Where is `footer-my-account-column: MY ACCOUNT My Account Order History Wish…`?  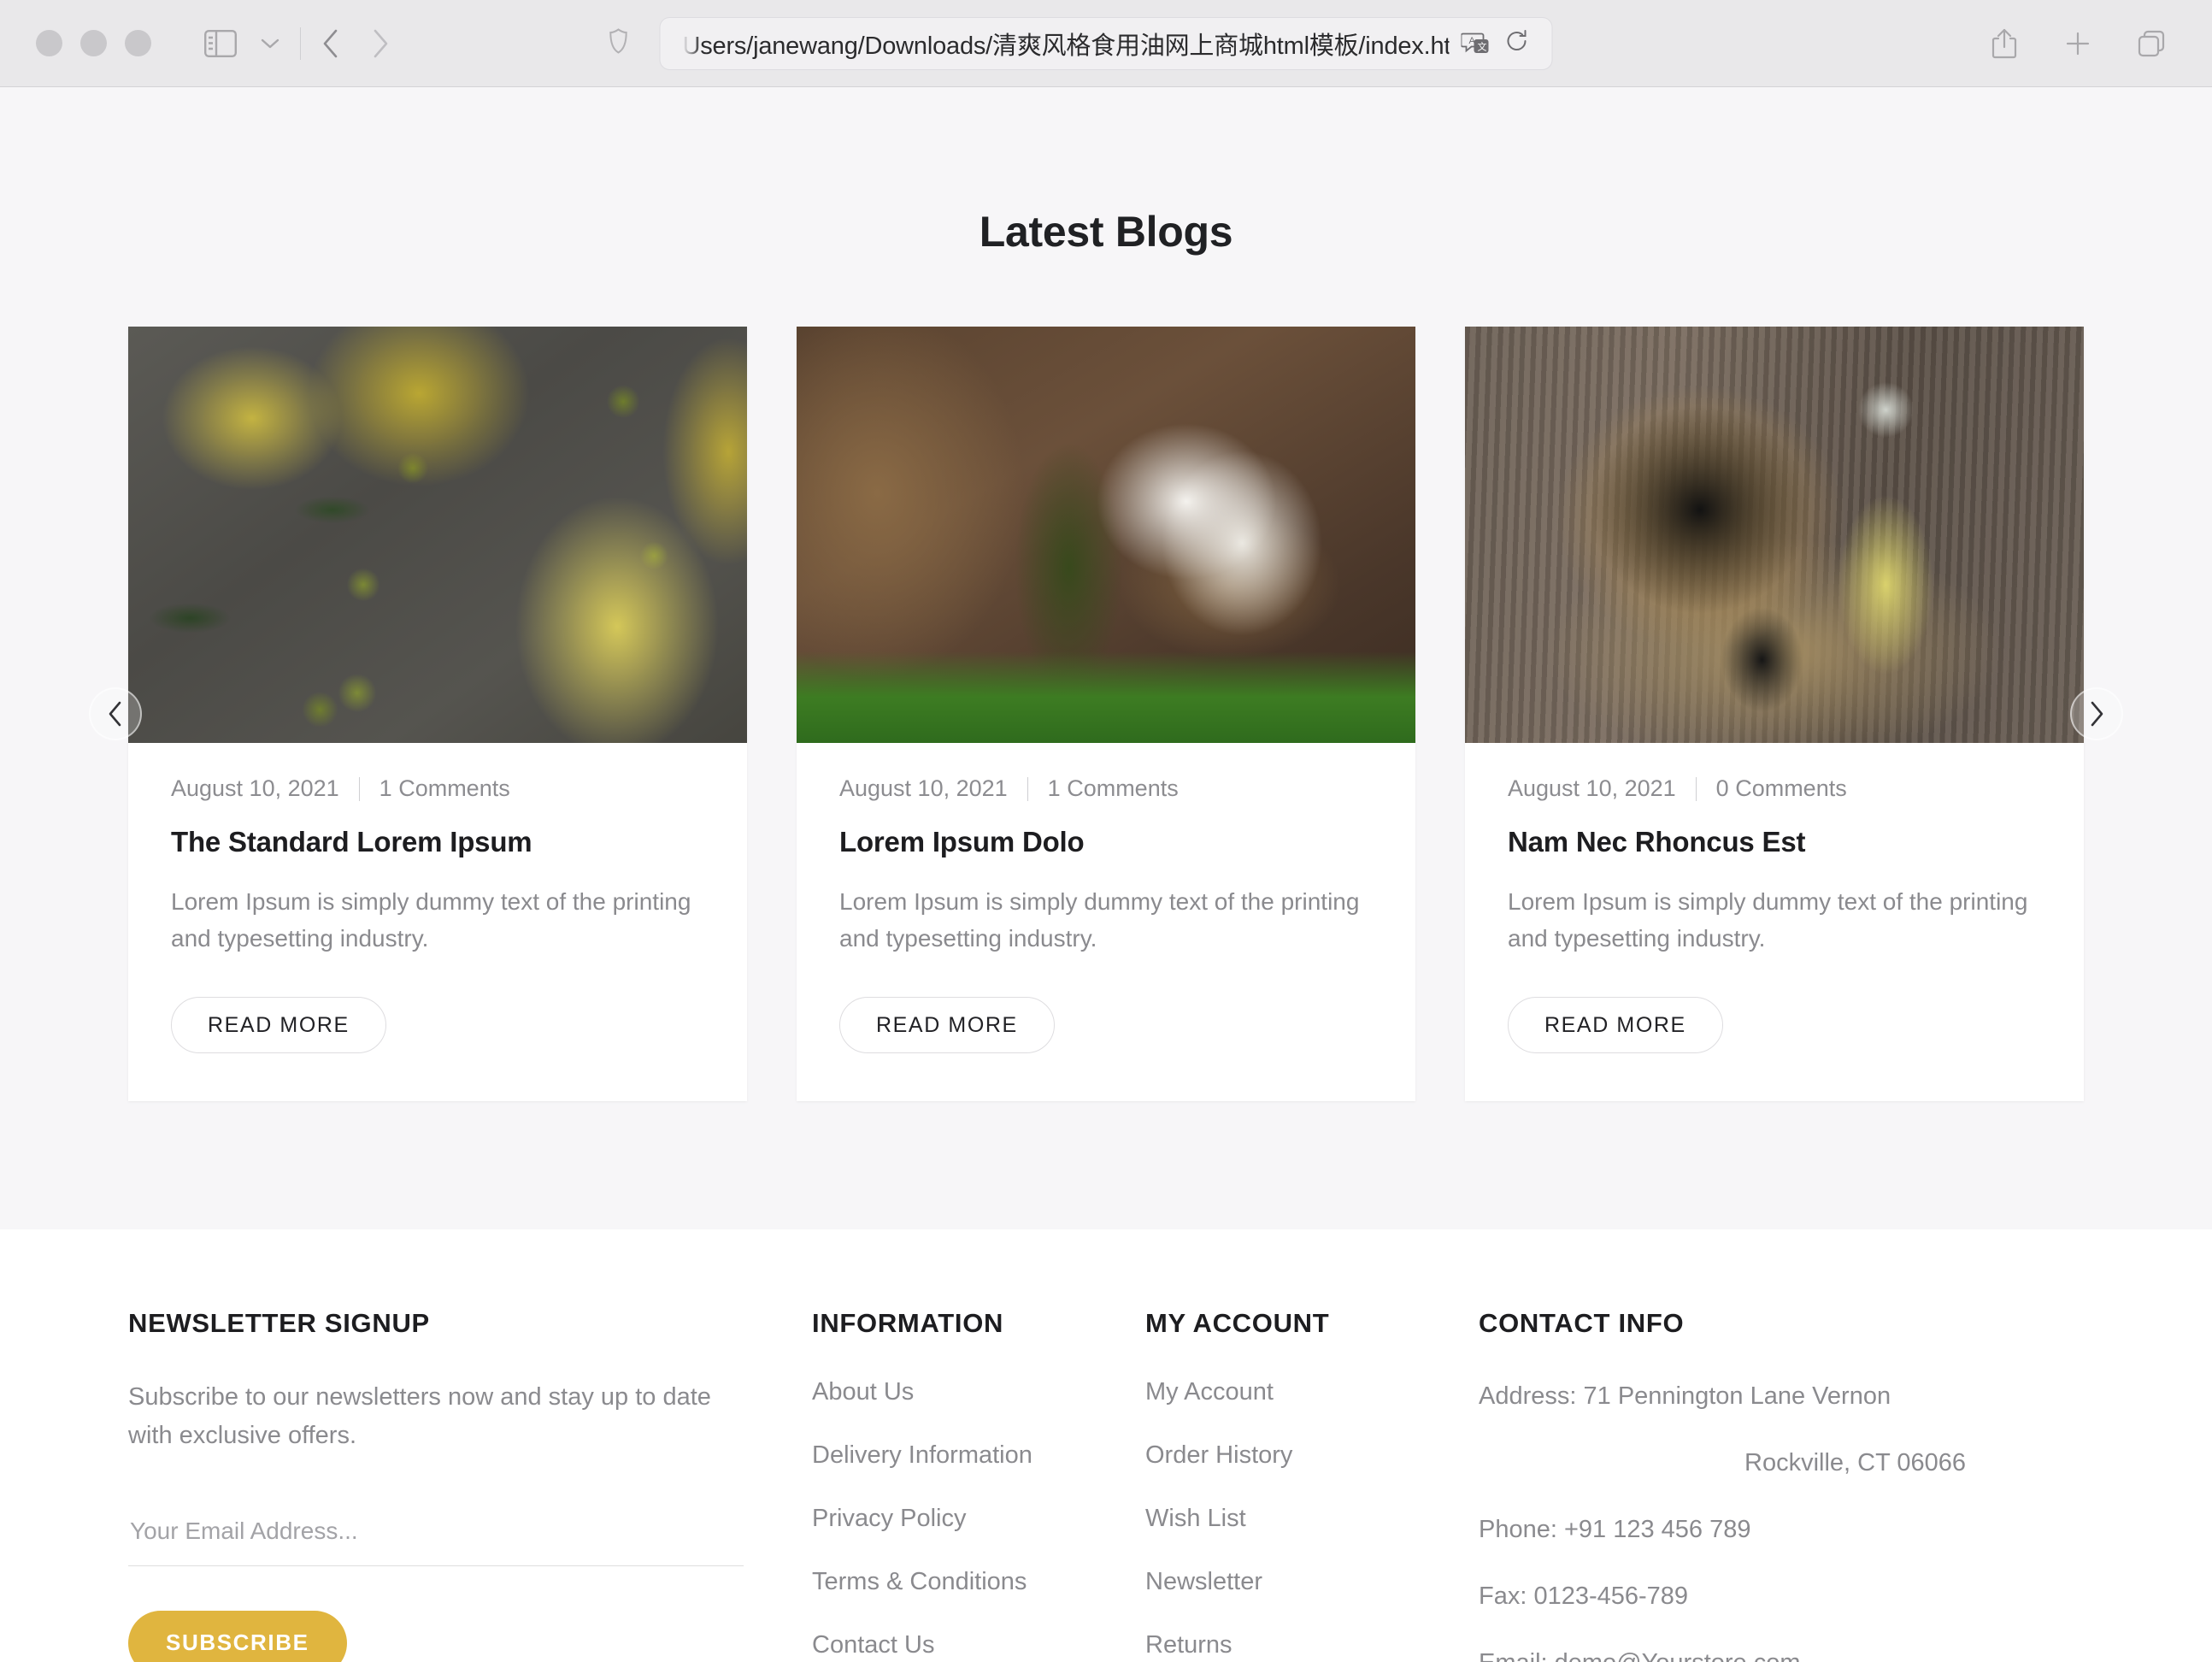 footer-my-account-column: MY ACCOUNT My Account Order History Wish… is located at coordinates (1312, 1485).